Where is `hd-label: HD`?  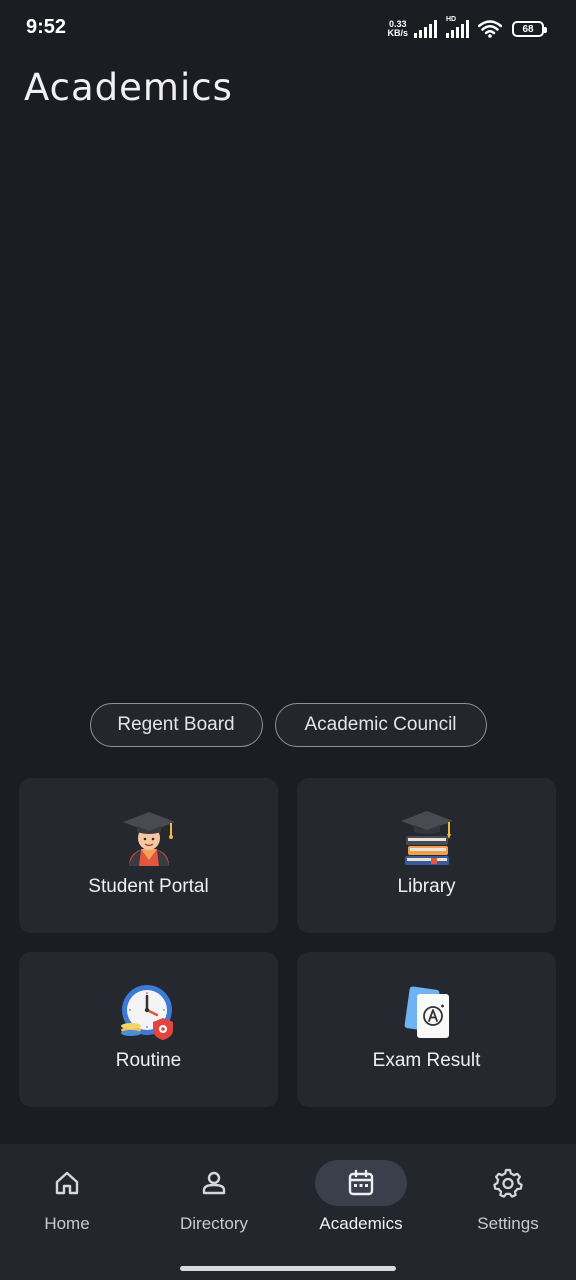 hd-label: HD is located at coordinates (451, 19).